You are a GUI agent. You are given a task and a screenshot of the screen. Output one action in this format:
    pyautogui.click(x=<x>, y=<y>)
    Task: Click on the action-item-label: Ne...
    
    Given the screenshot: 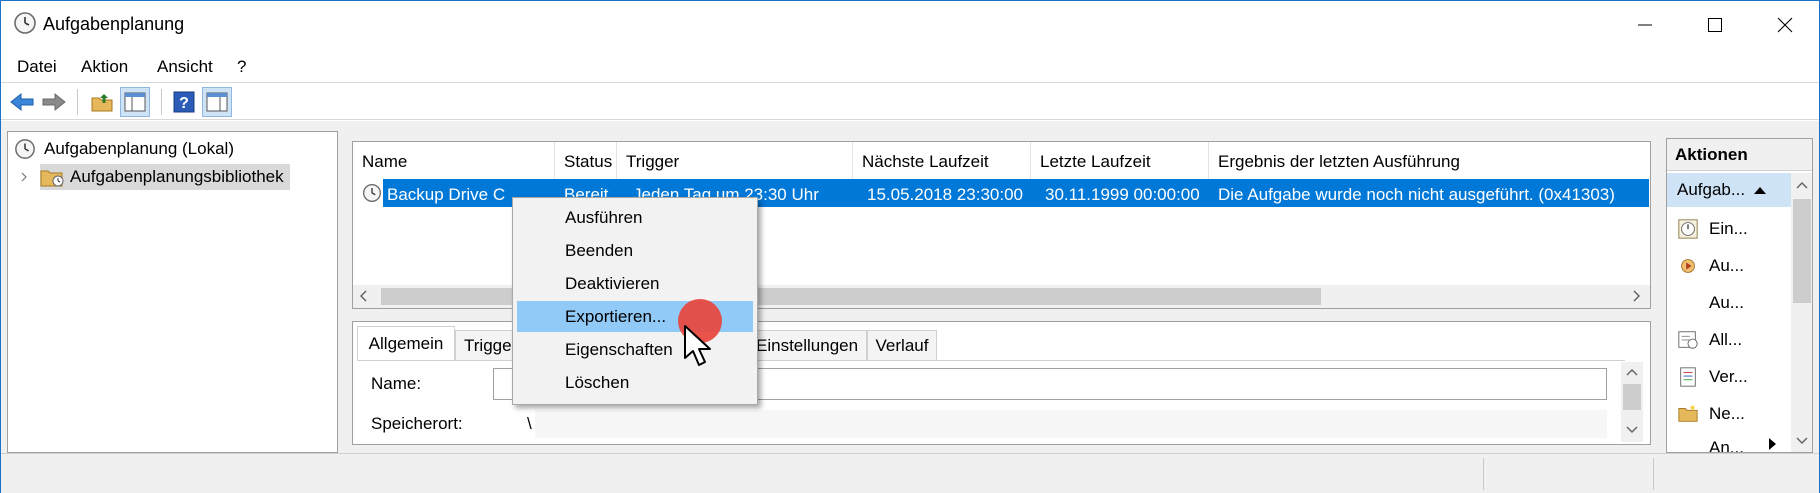 What is the action you would take?
    pyautogui.click(x=1727, y=413)
    